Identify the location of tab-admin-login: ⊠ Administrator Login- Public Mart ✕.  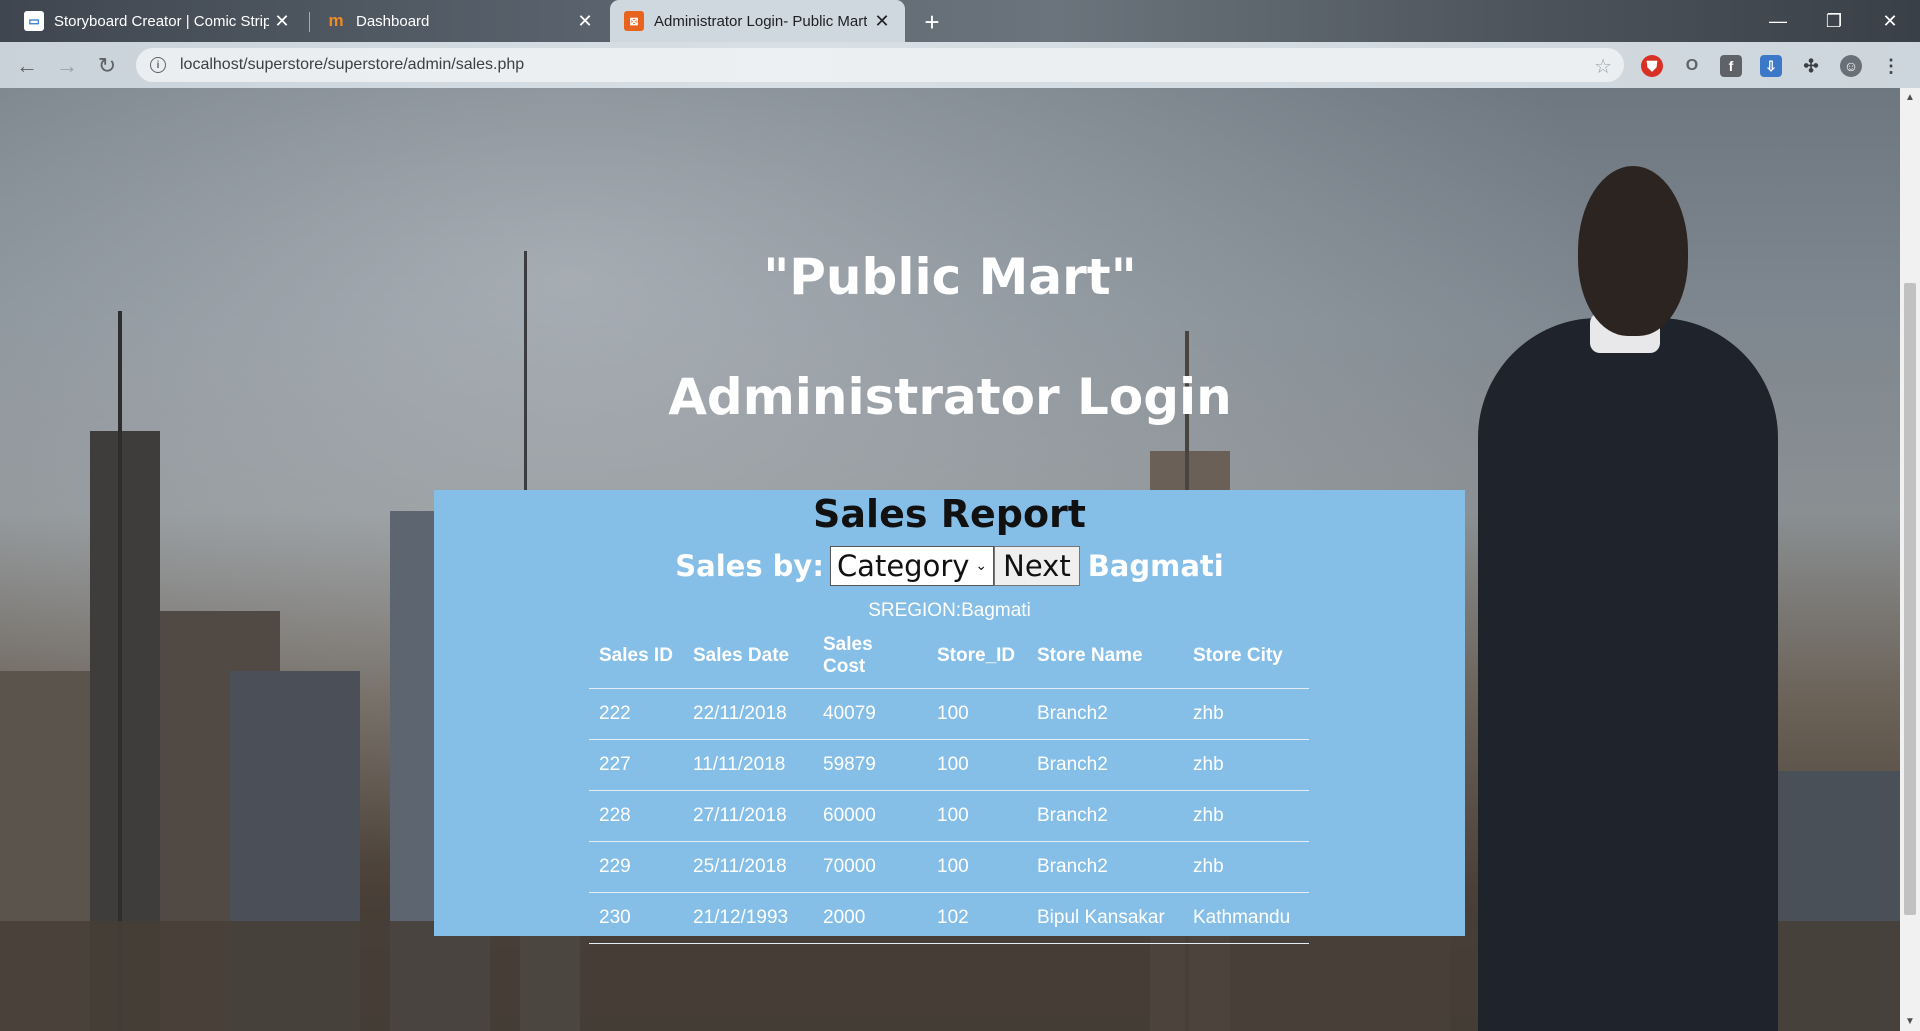
(757, 21).